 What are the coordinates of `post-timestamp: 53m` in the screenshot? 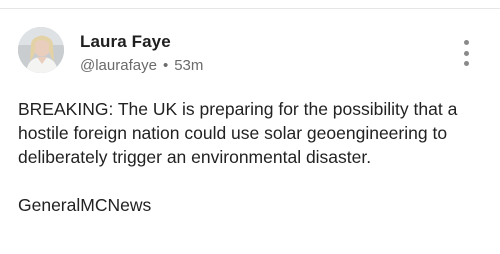 It's located at (188, 65).